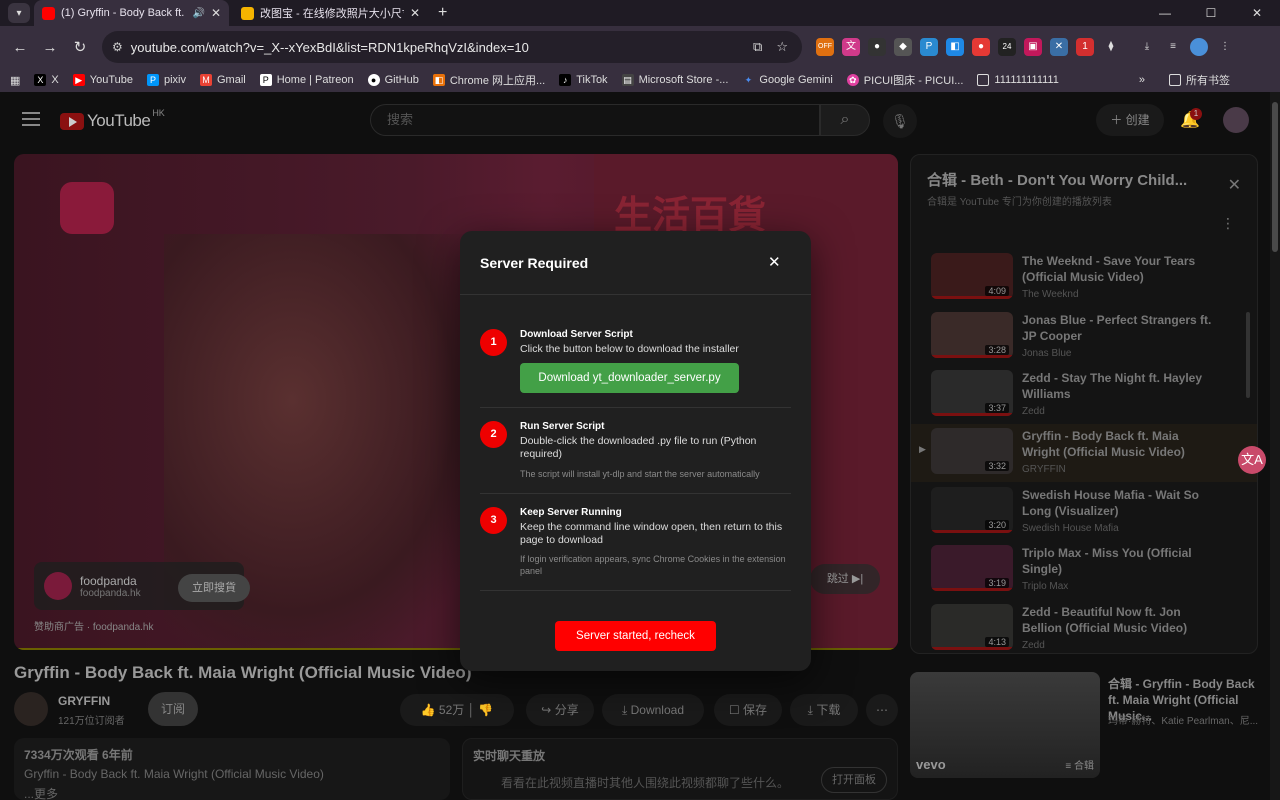 The image size is (1280, 800). I want to click on search-input: 搜索, so click(595, 120).